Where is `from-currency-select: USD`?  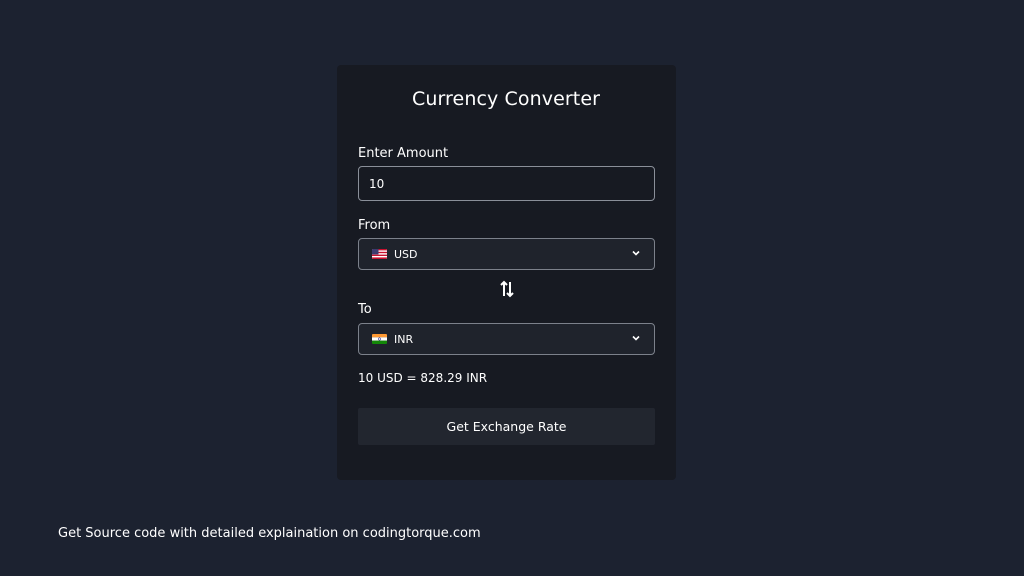
from-currency-select: USD is located at coordinates (506, 254).